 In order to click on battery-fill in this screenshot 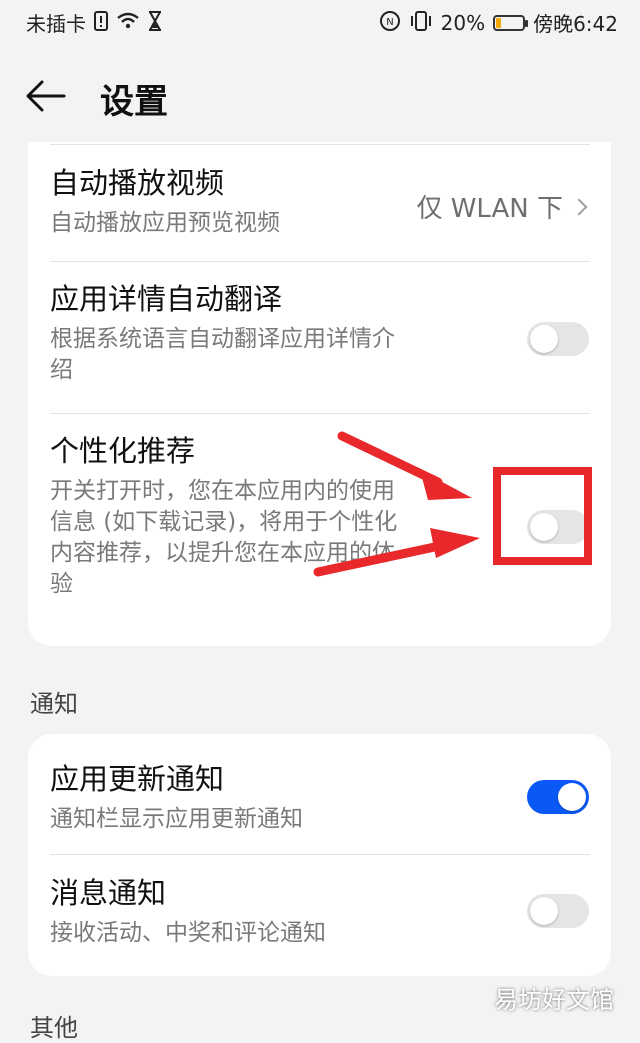, I will do `click(499, 22)`.